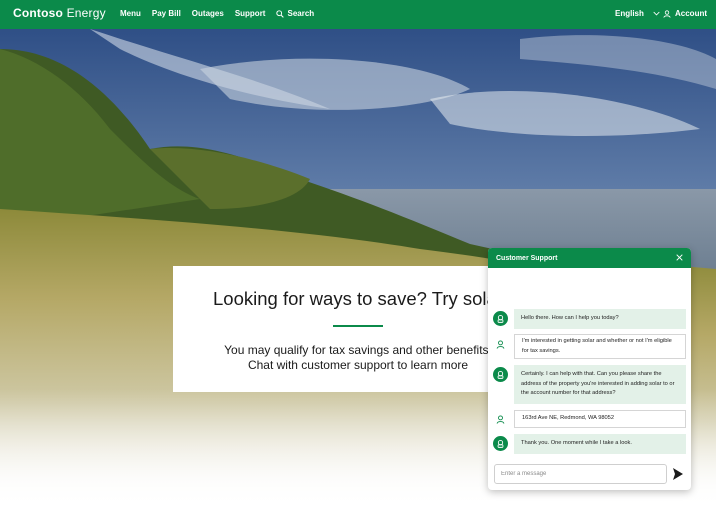 This screenshot has width=716, height=509. I want to click on chat-title: Customer Support, so click(527, 258).